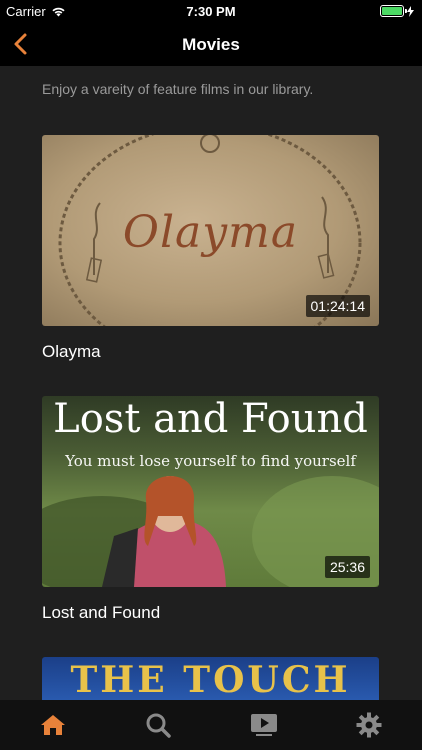  I want to click on status-right, so click(397, 11).